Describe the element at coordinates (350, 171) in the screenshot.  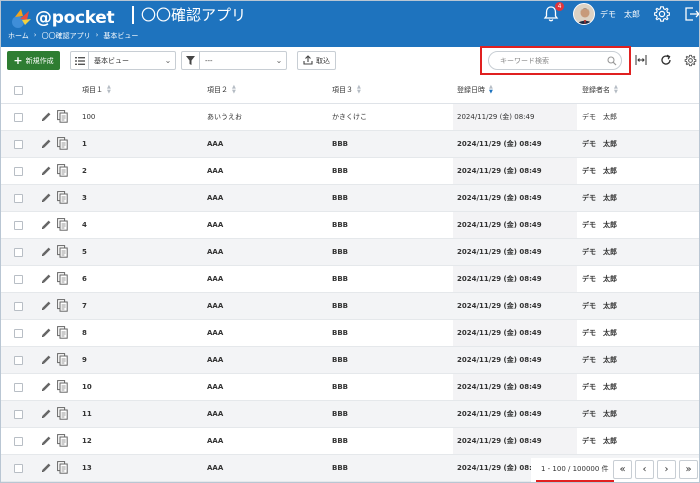
I see `table-row: 2 AAA BBB 2024/11/29 (金) 08:49 デモ 太郎` at that location.